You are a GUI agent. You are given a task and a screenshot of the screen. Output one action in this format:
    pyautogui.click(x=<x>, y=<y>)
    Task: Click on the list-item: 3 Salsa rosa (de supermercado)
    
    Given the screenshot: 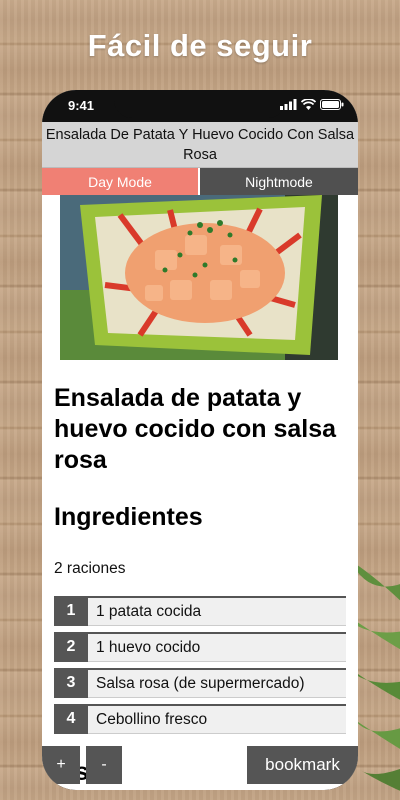 What is the action you would take?
    pyautogui.click(x=200, y=683)
    